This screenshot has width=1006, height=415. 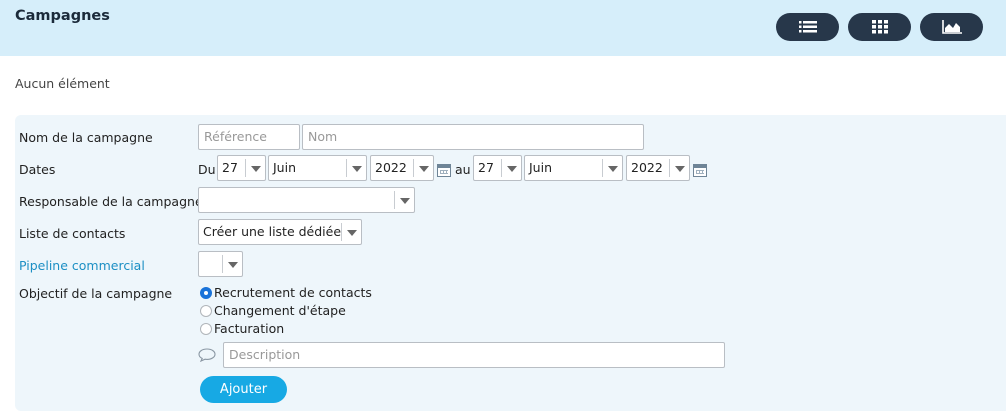 I want to click on grid-view-button, so click(x=879, y=27).